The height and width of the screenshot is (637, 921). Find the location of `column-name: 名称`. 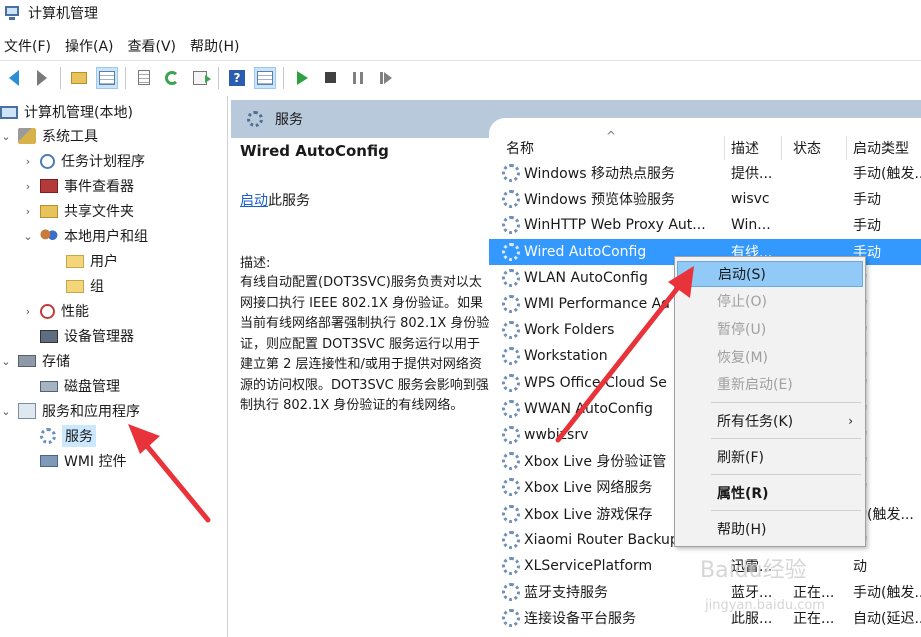

column-name: 名称 is located at coordinates (520, 148).